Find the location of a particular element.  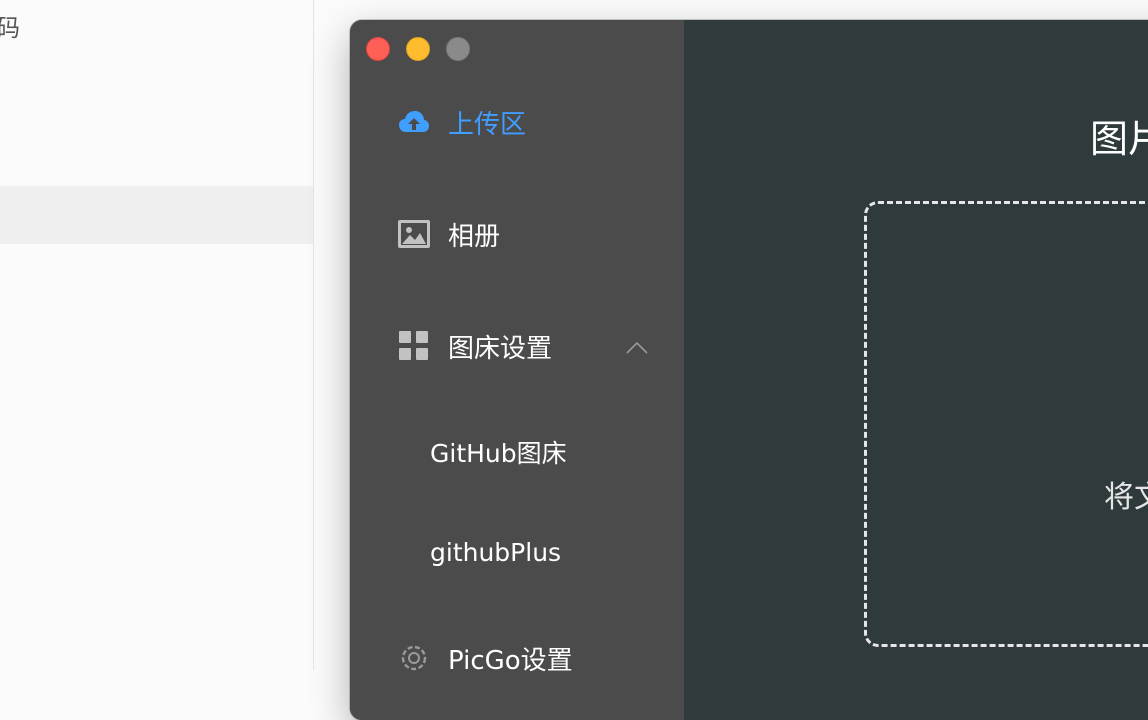

cloud-upload-icon is located at coordinates (414, 122).